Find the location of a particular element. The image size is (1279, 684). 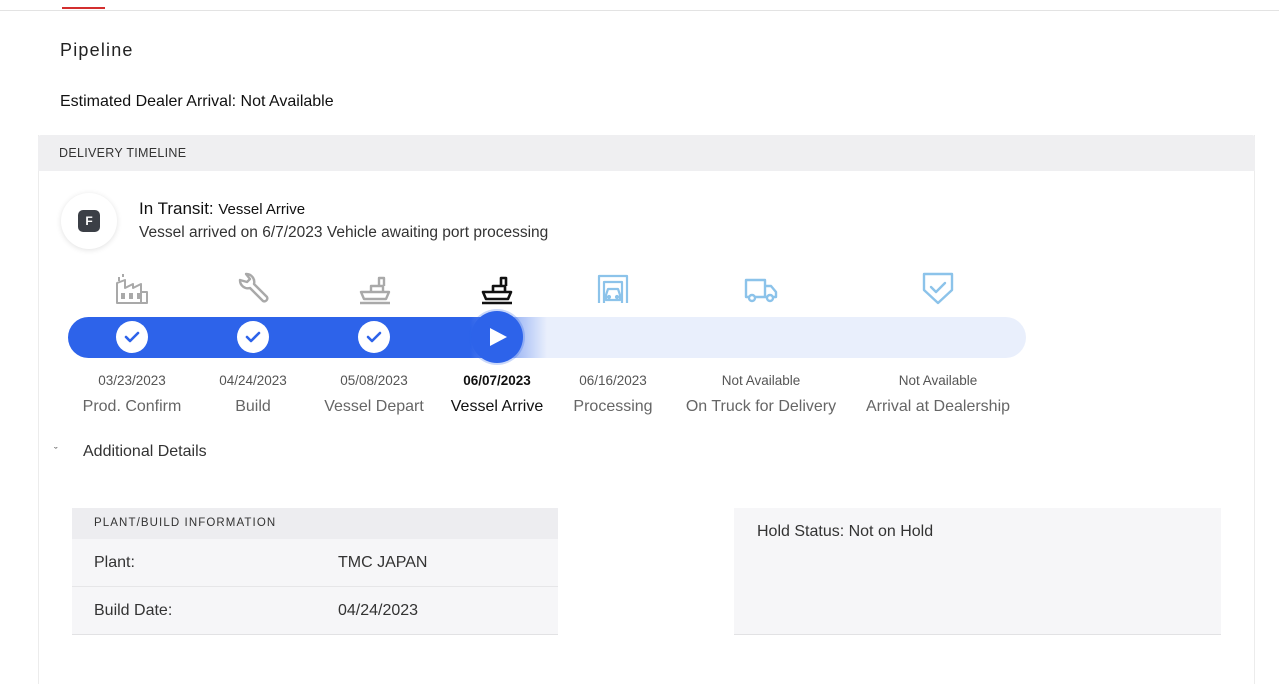

page-title: Pipeline is located at coordinates (97, 50).